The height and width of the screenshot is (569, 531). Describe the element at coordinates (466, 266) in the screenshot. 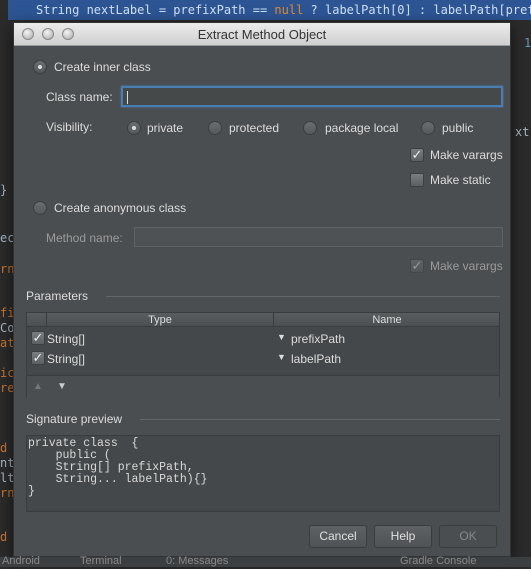

I see `make-varargs-anonymous-label: Make varargs` at that location.